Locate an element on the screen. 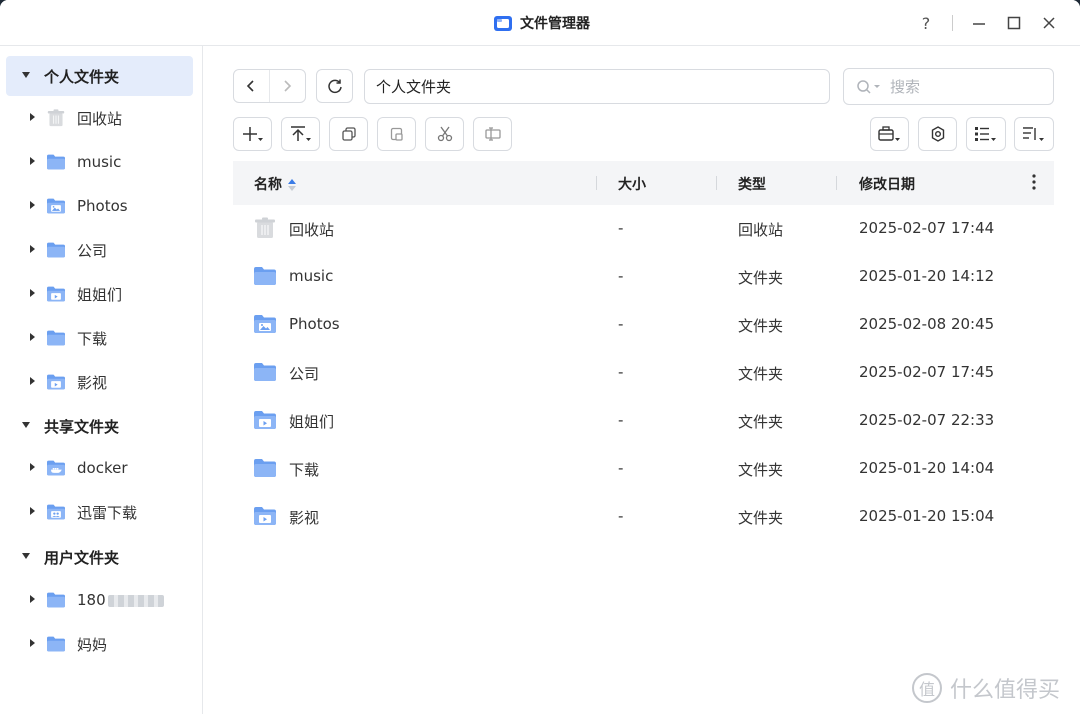 The width and height of the screenshot is (1080, 714). cut-button is located at coordinates (444, 134).